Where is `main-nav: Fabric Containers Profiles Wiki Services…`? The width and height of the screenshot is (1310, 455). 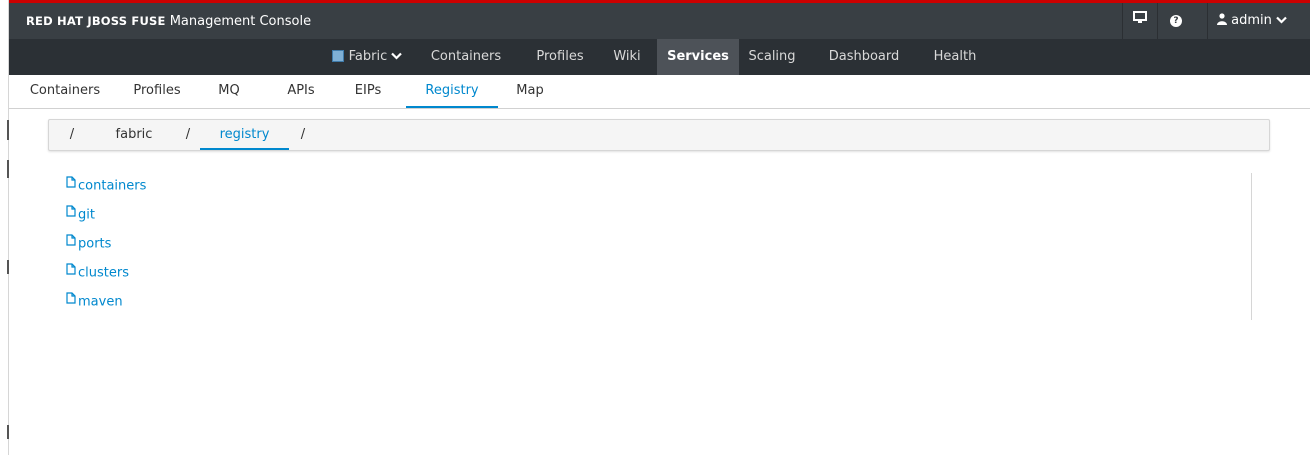
main-nav: Fabric Containers Profiles Wiki Services… is located at coordinates (659, 57).